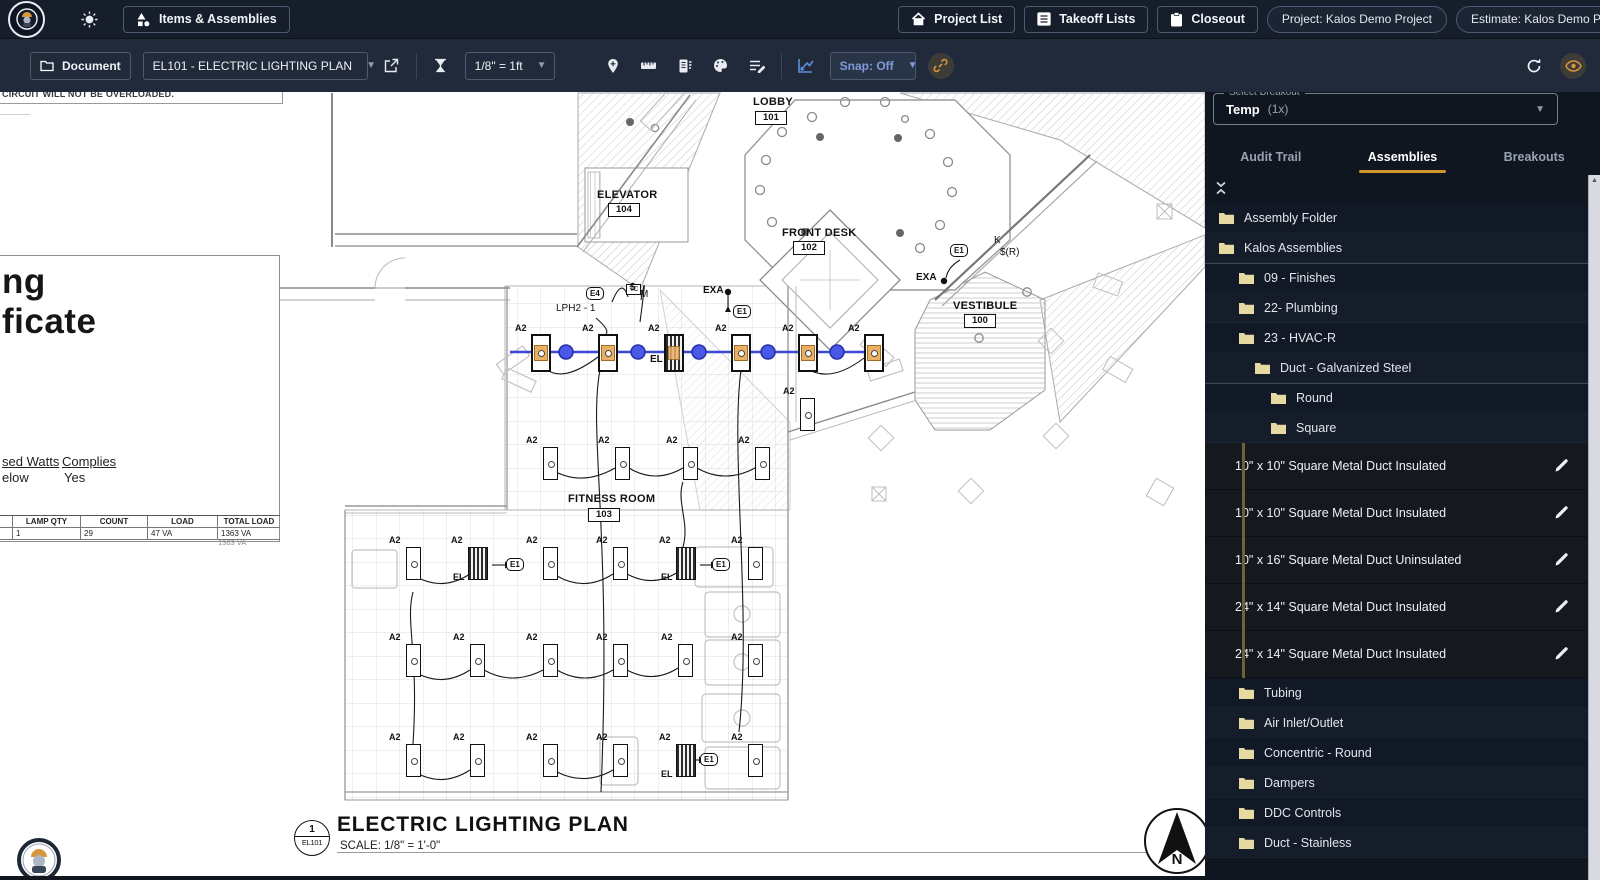 The width and height of the screenshot is (1600, 880). Describe the element at coordinates (666, 347) in the screenshot. I see `light-fixture-el: A2` at that location.